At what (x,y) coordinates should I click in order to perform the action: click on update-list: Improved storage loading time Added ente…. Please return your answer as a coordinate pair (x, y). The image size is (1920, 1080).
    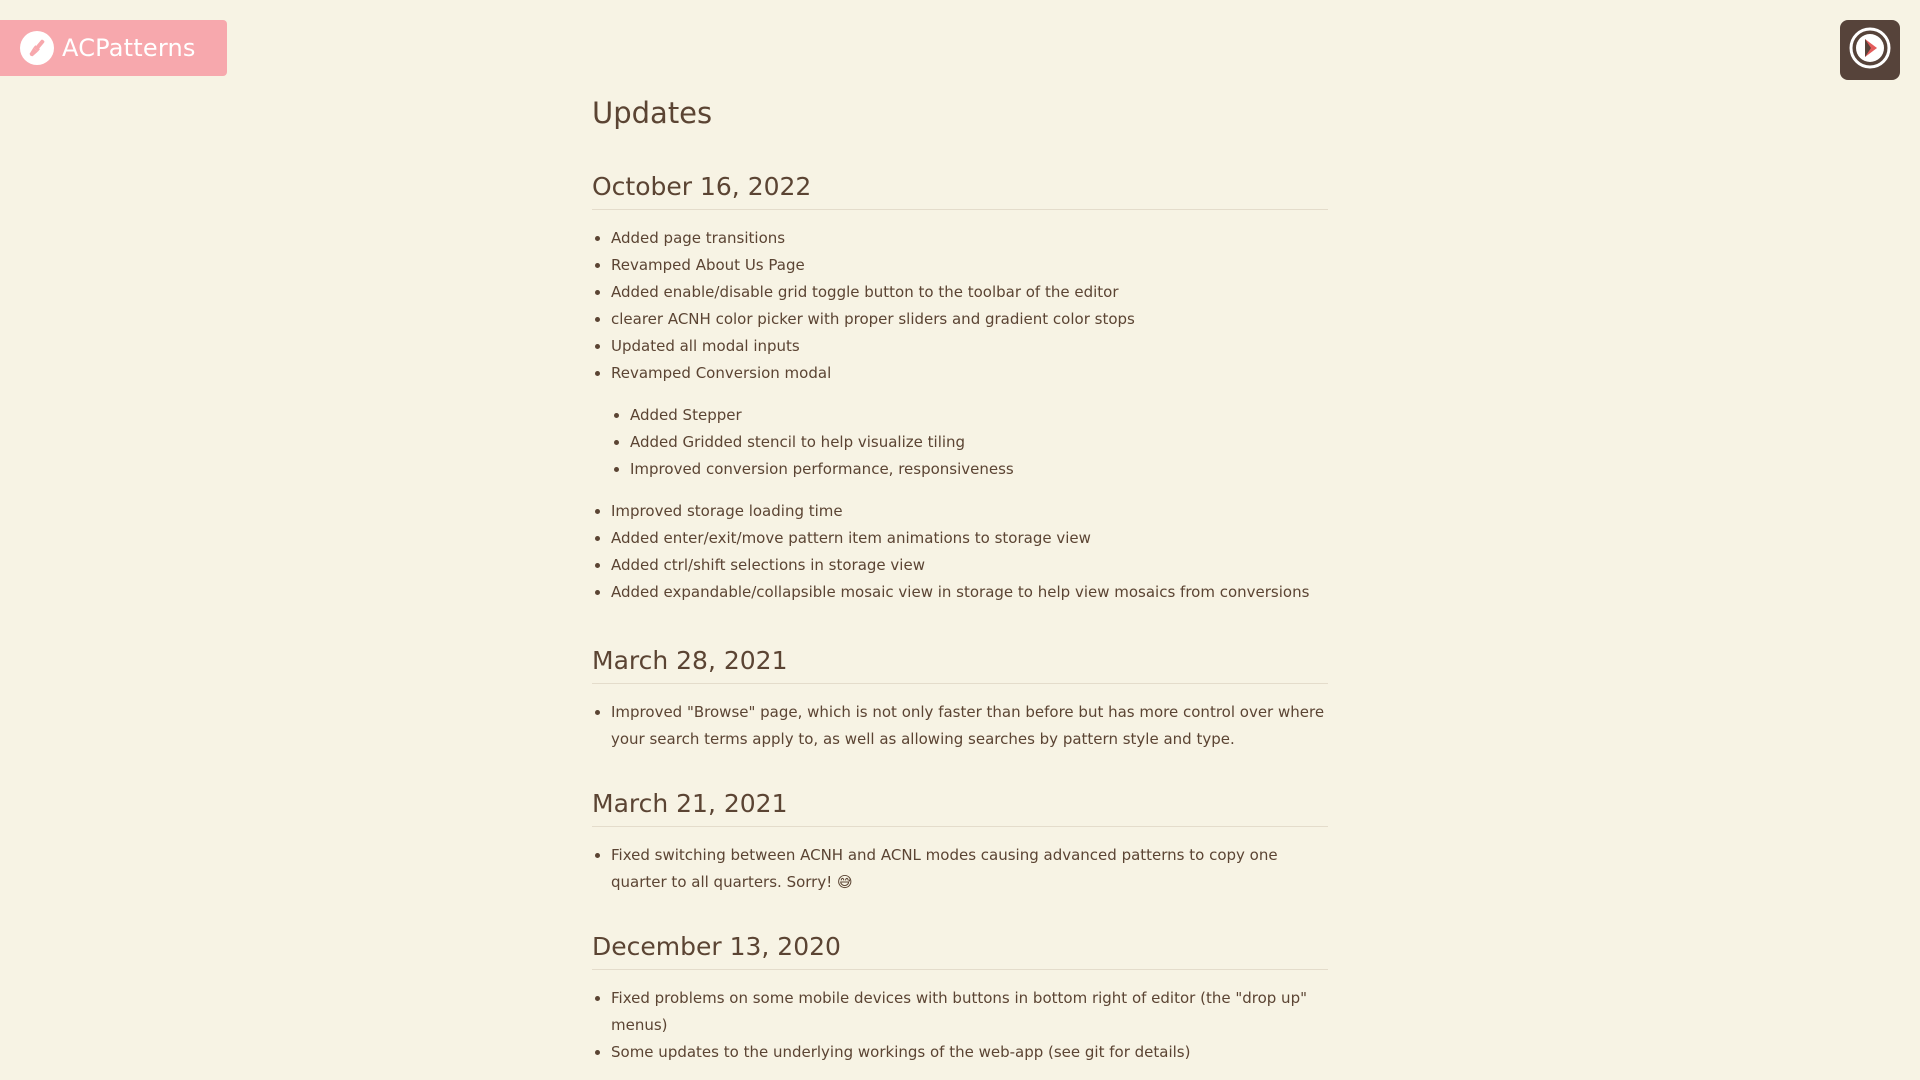
    Looking at the image, I should click on (960, 552).